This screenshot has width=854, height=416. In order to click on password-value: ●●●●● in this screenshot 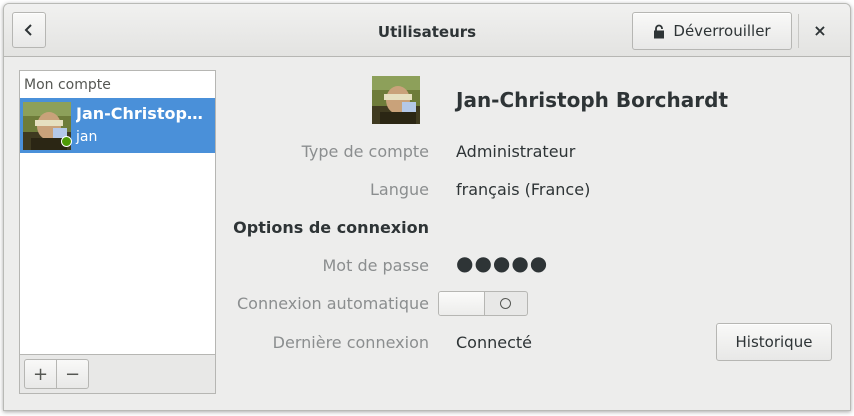, I will do `click(502, 263)`.